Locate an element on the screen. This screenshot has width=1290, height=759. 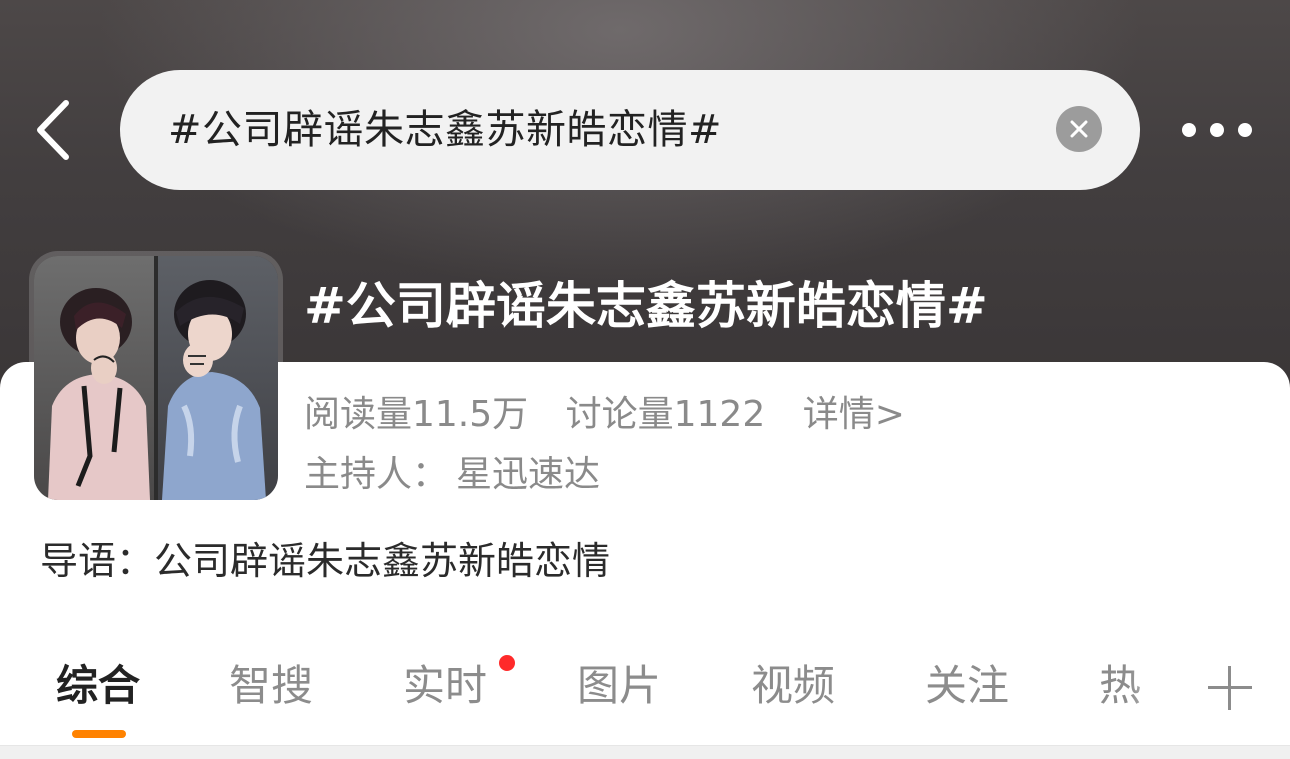
topic-cover-image is located at coordinates (156, 378).